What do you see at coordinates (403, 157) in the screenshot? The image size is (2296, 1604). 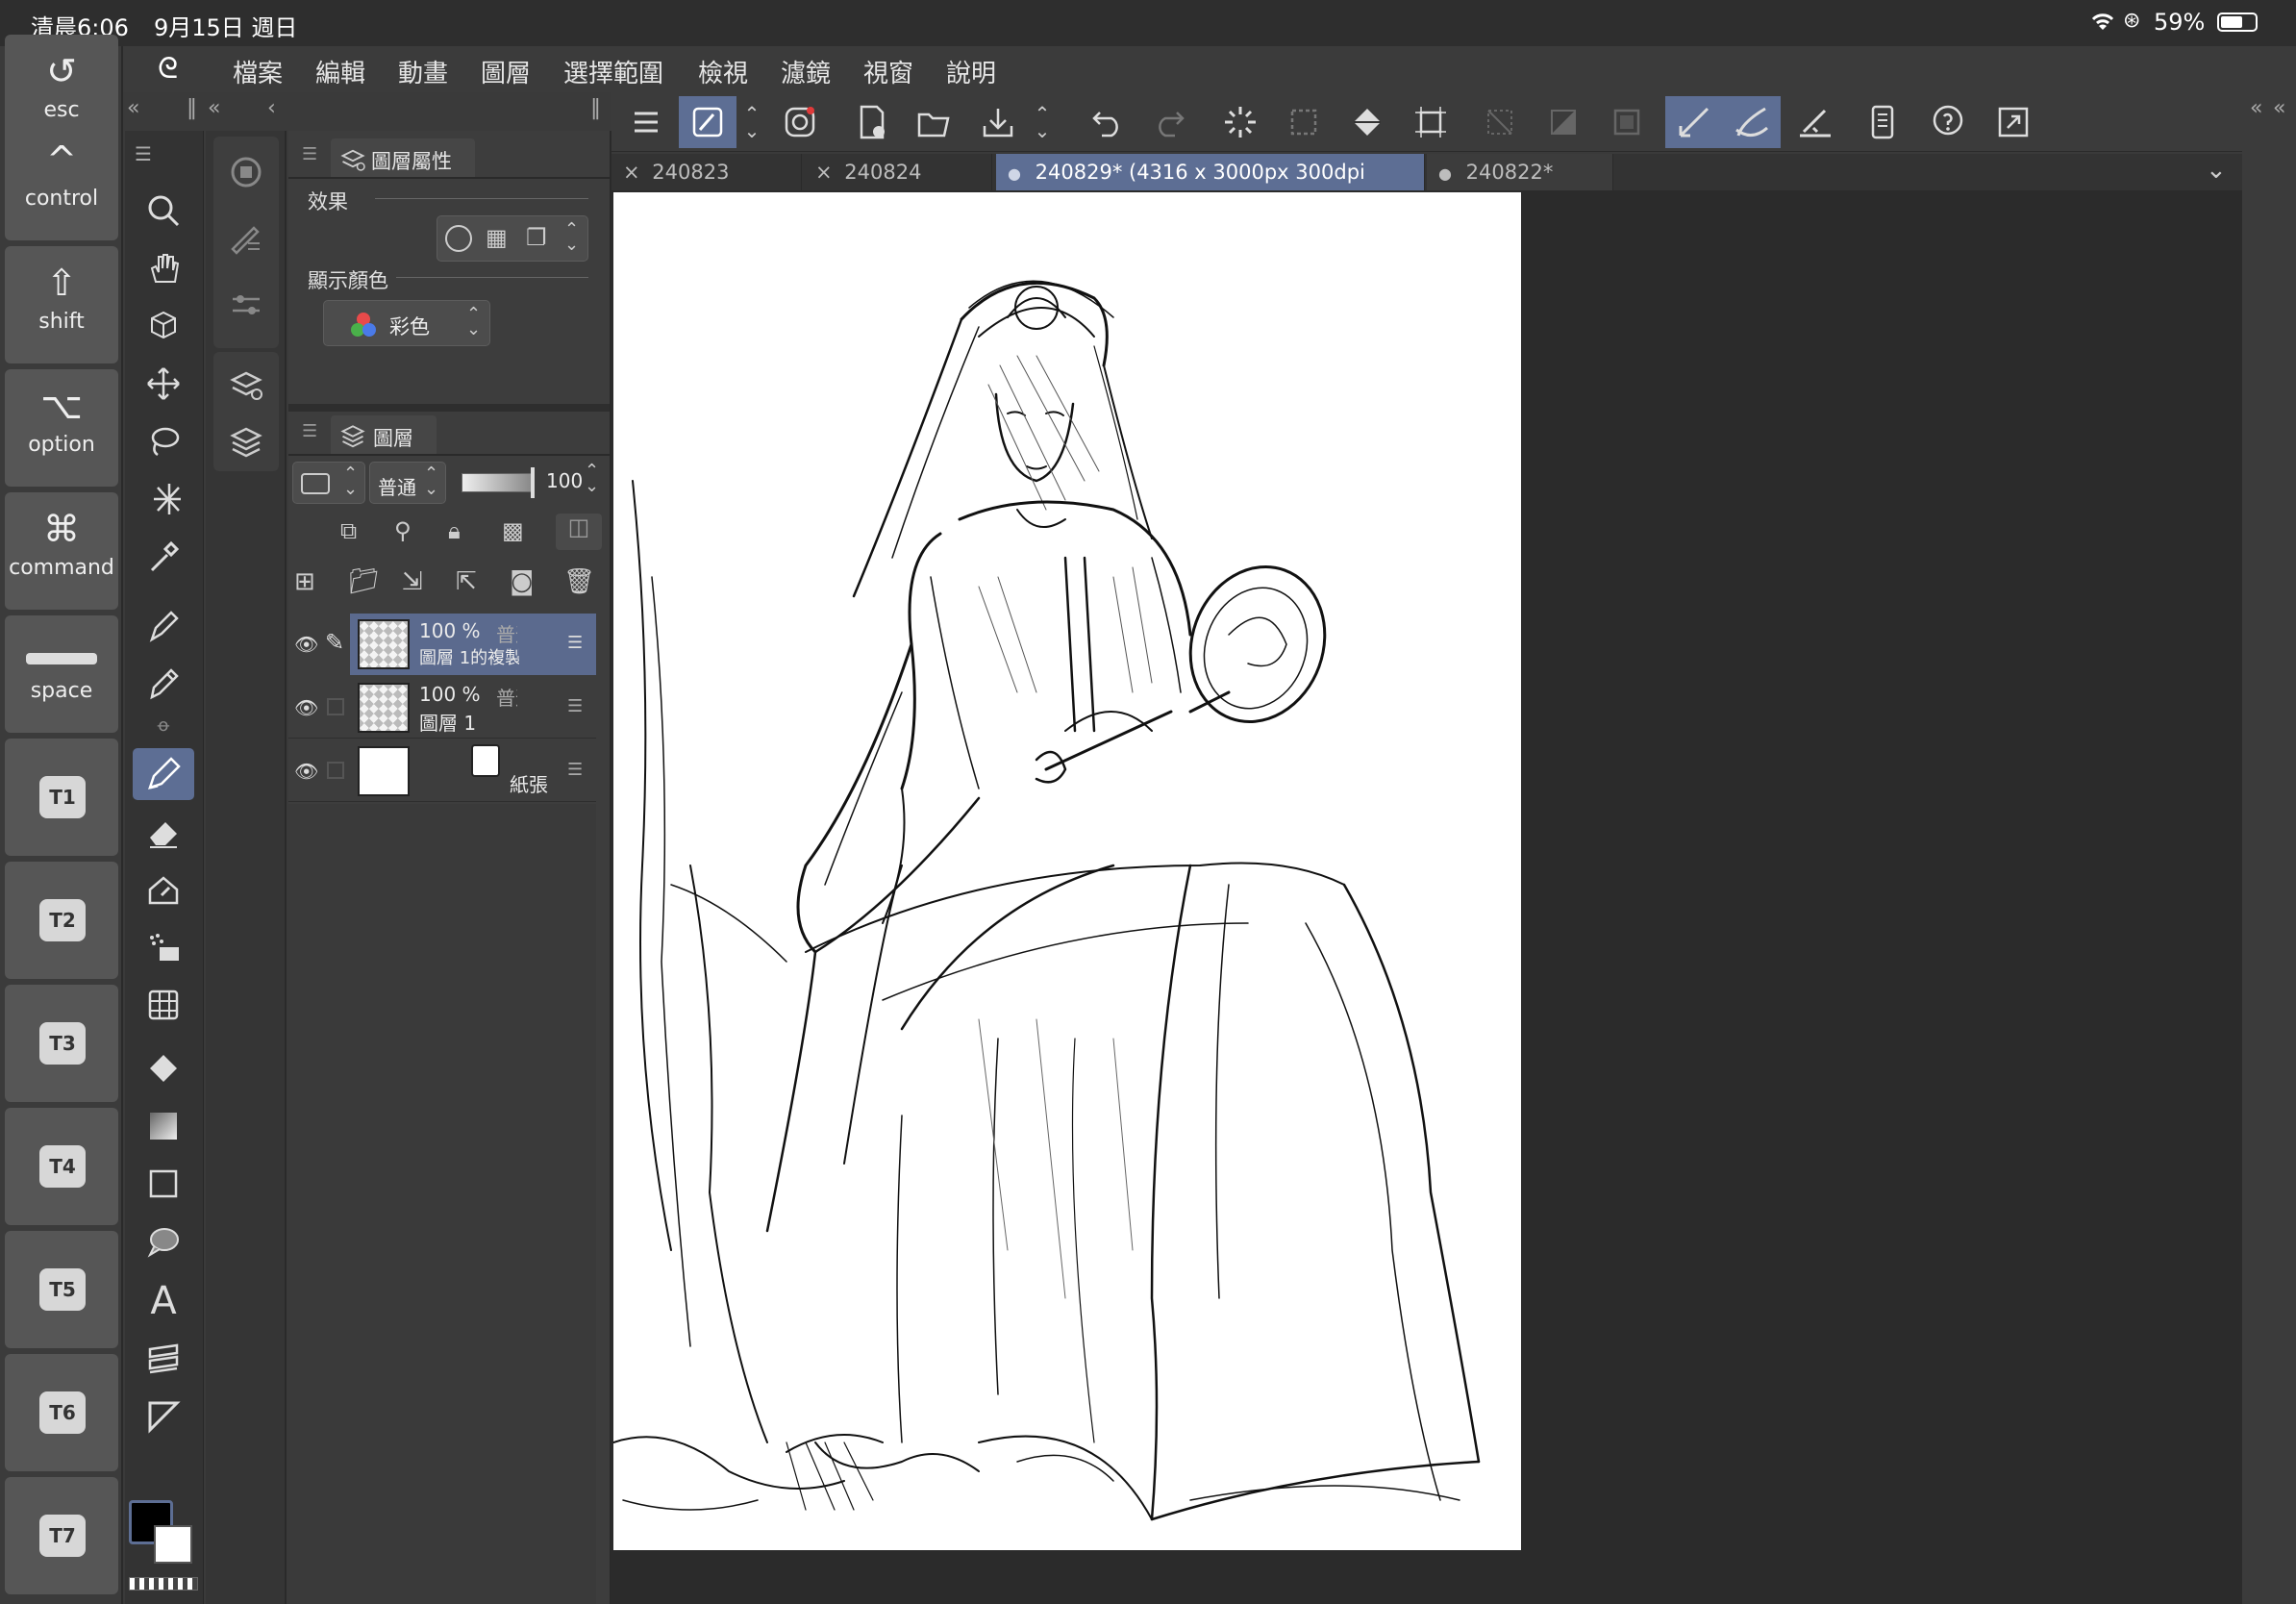 I see `property-panel-tab: 圖層屬性` at bounding box center [403, 157].